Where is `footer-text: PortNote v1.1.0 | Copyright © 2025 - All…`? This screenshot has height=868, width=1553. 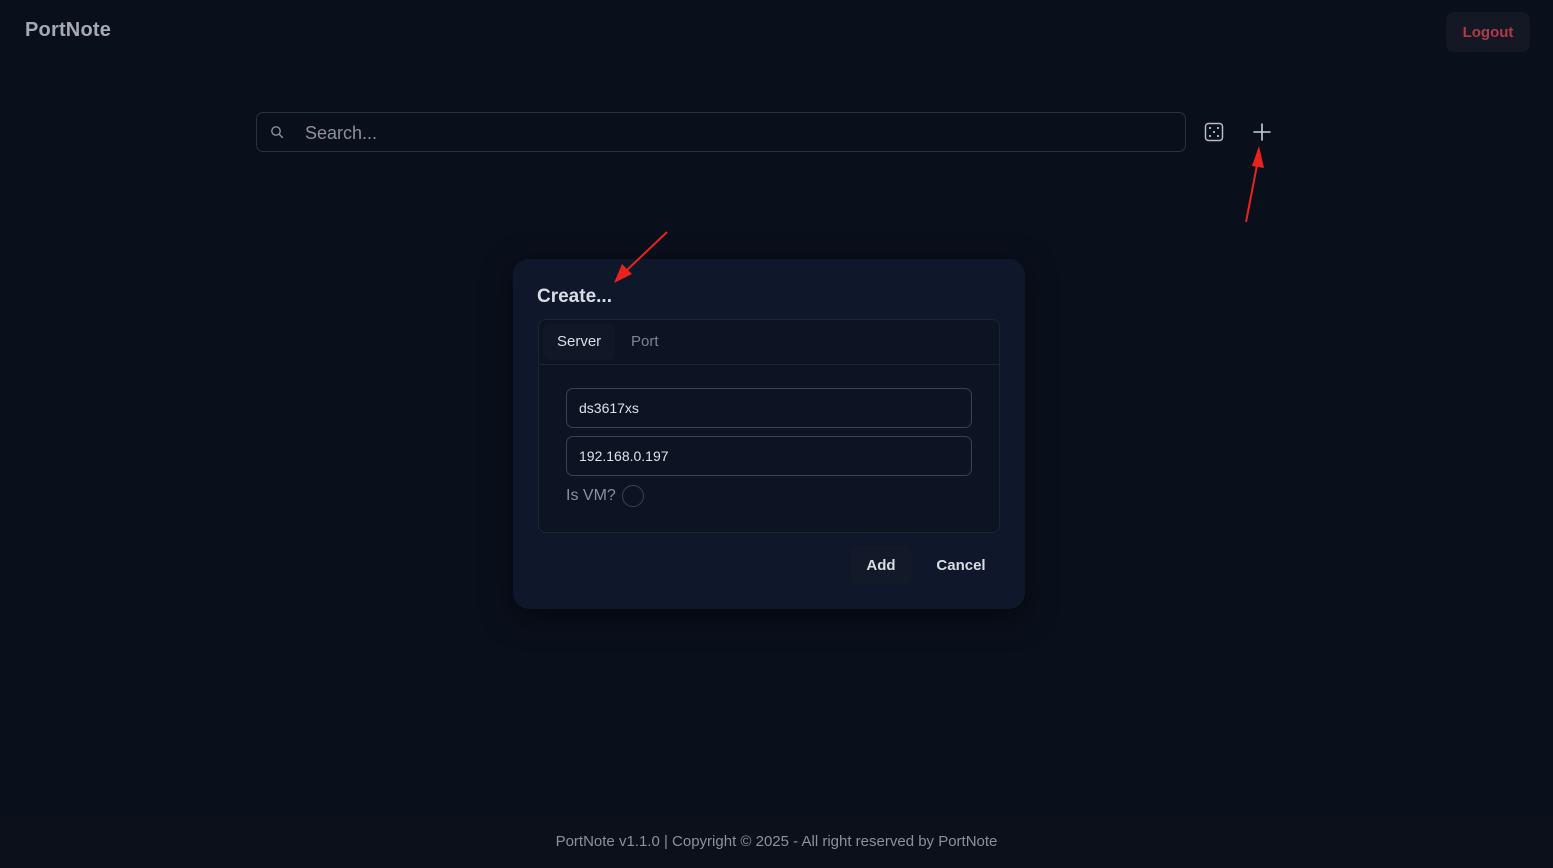
footer-text: PortNote v1.1.0 | Copyright © 2025 - All… is located at coordinates (776, 841).